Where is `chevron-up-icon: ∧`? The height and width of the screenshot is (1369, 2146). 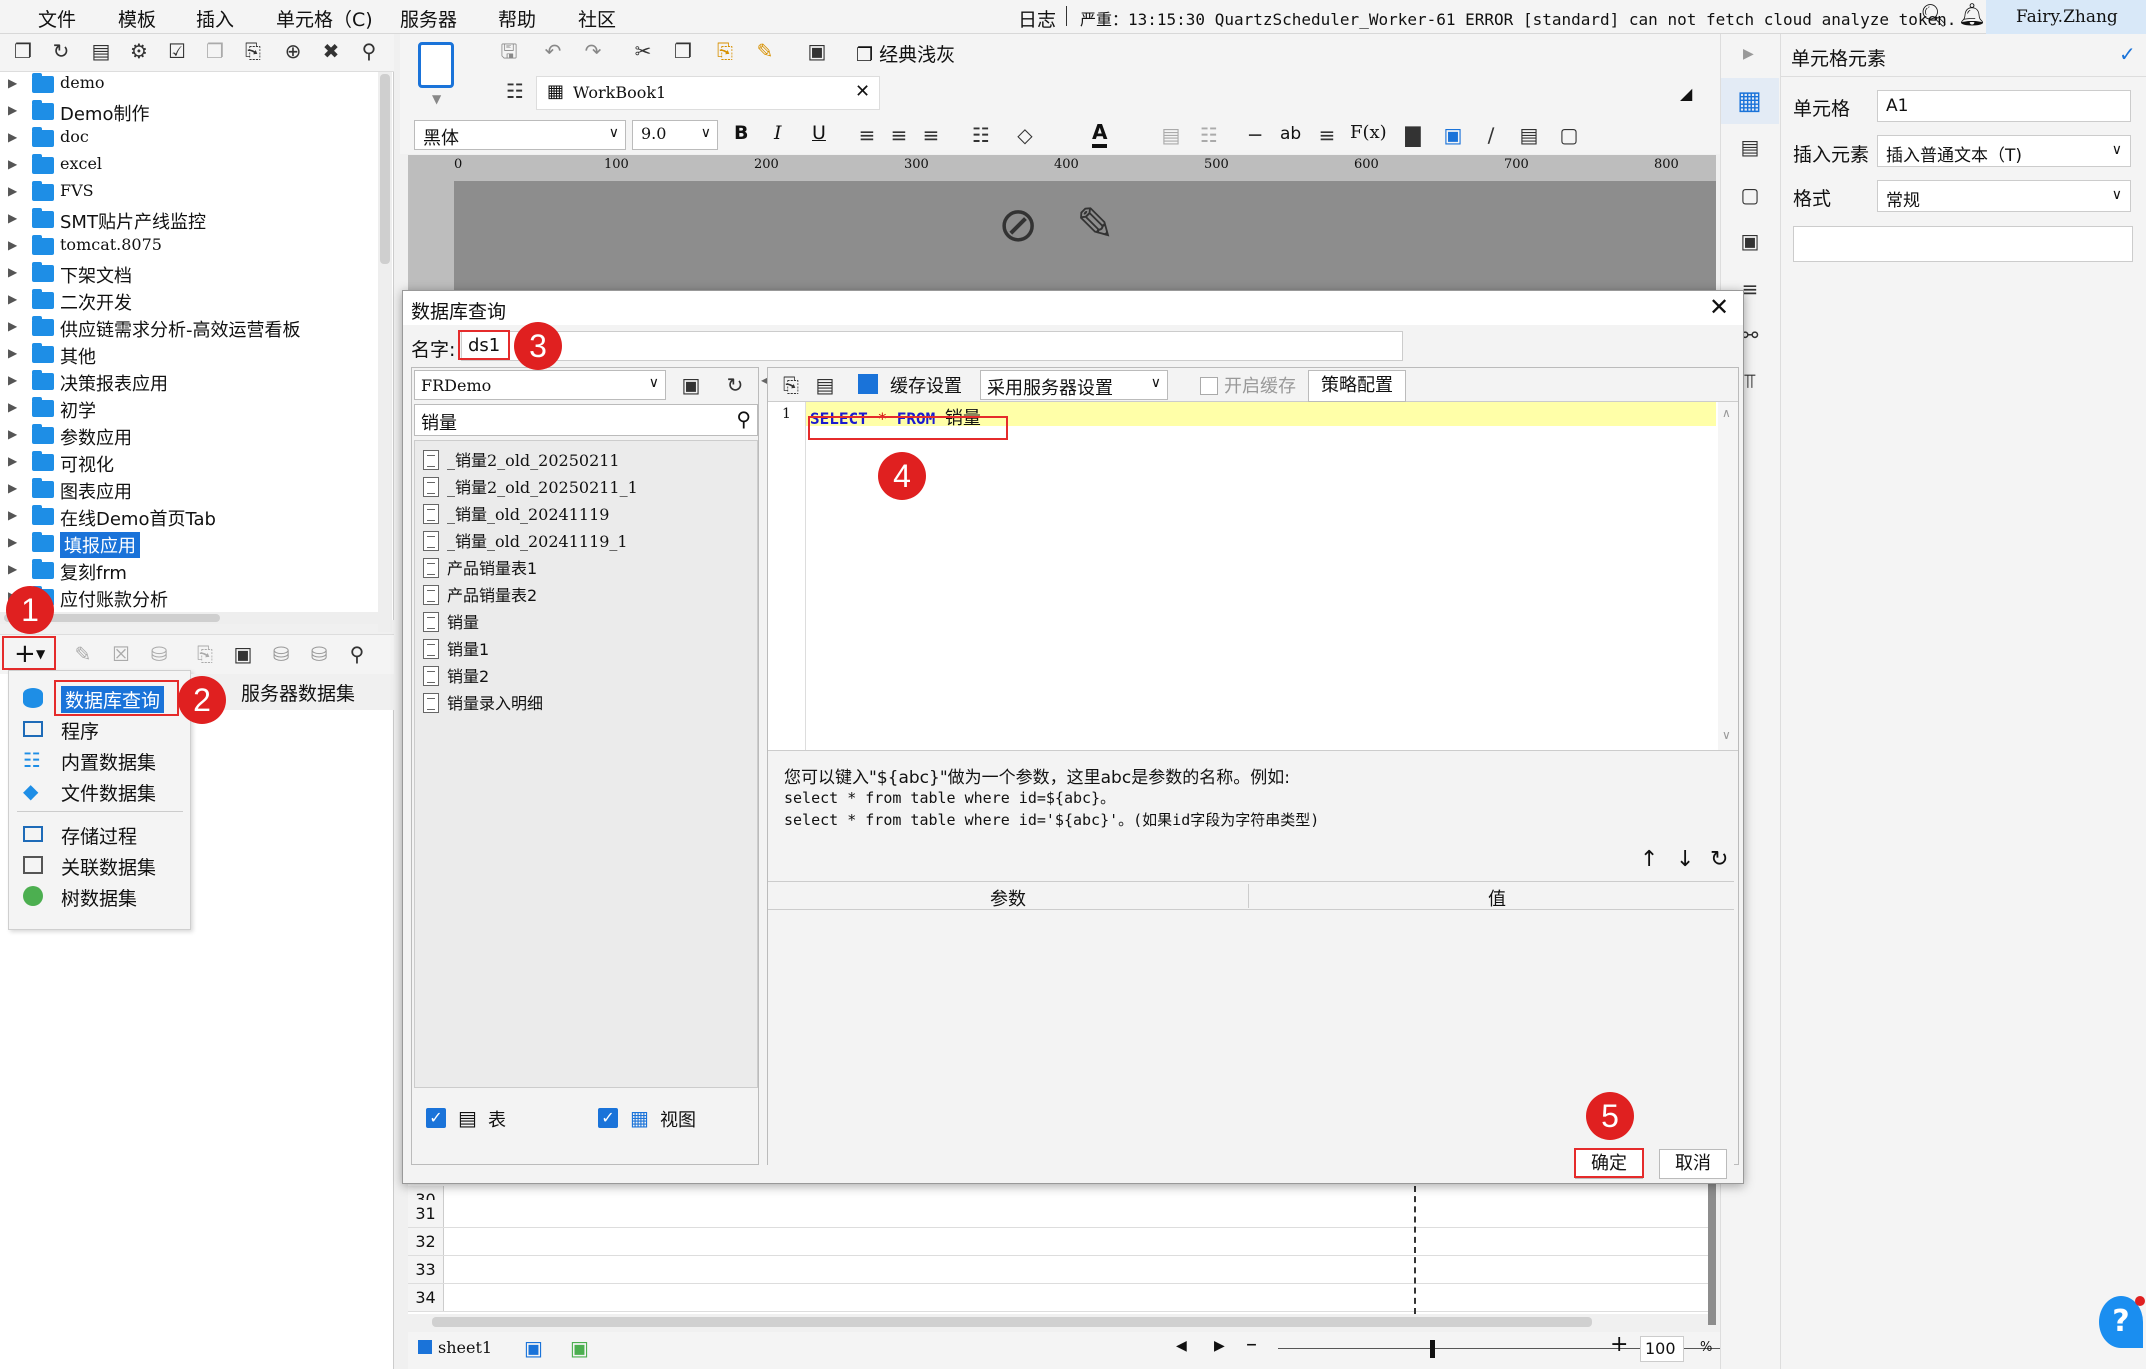 chevron-up-icon: ∧ is located at coordinates (1726, 413).